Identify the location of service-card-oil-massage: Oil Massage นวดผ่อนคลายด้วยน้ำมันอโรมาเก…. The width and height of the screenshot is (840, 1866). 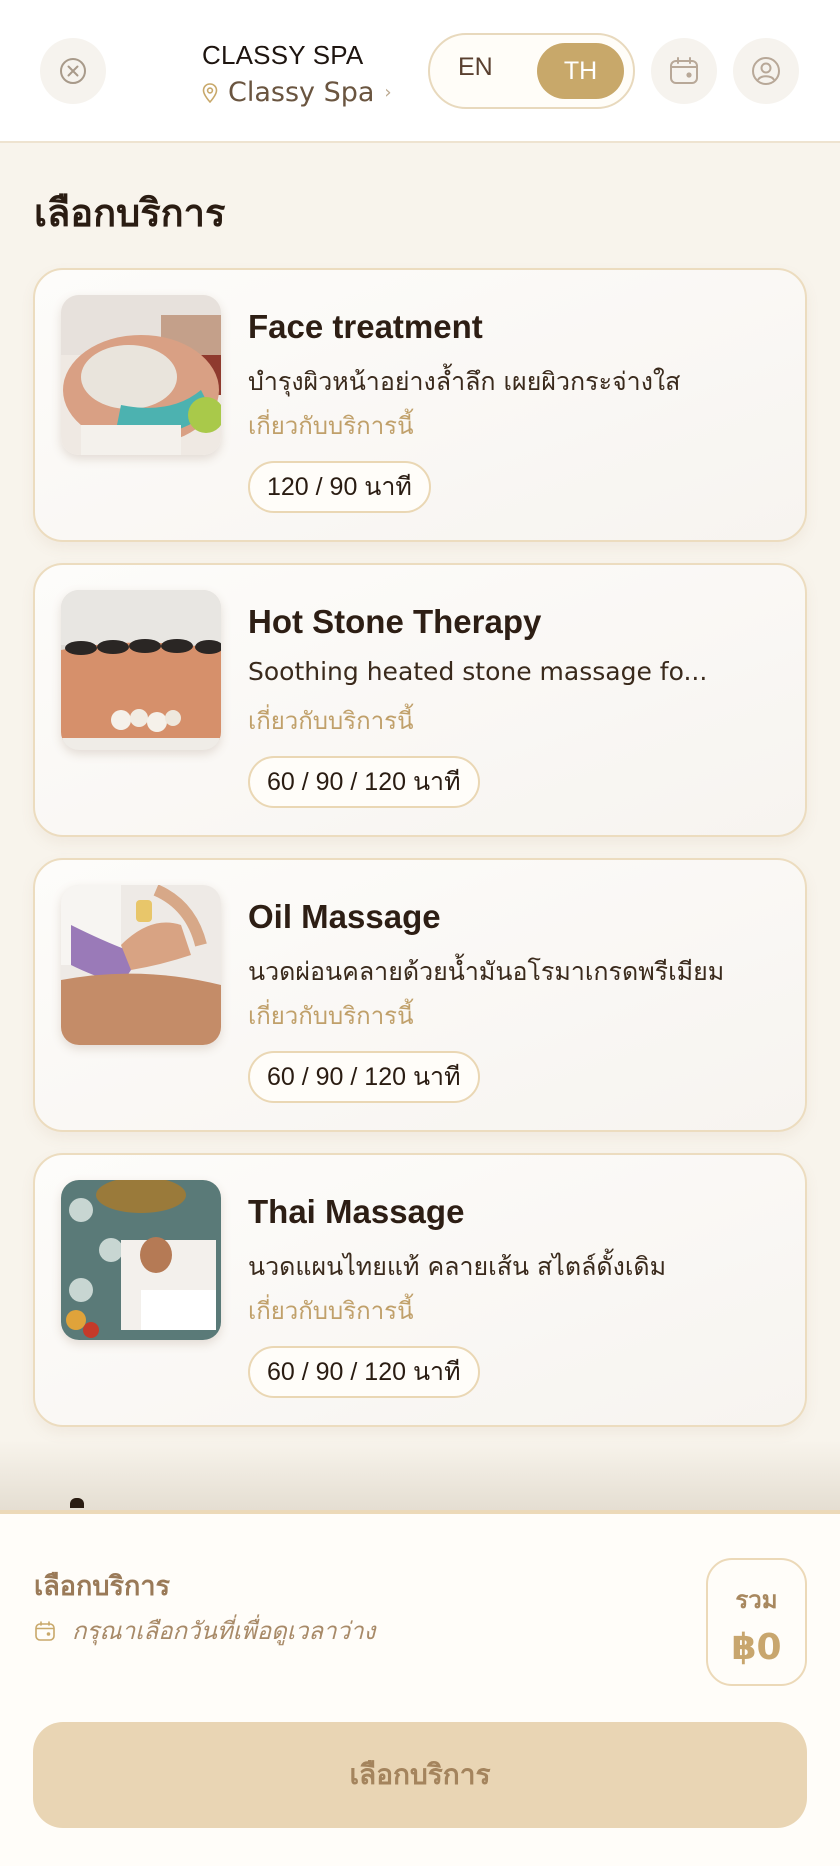
(420, 995).